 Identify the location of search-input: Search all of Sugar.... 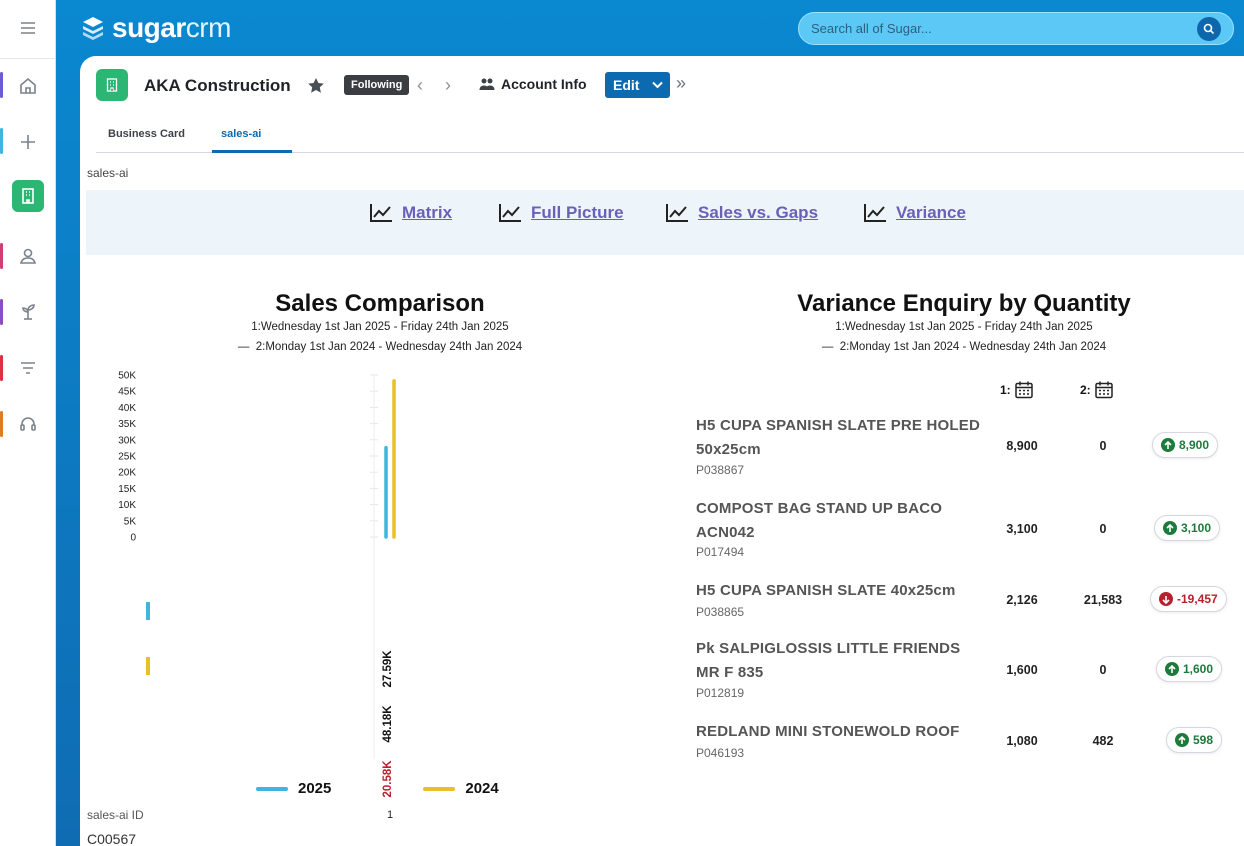
(1004, 28).